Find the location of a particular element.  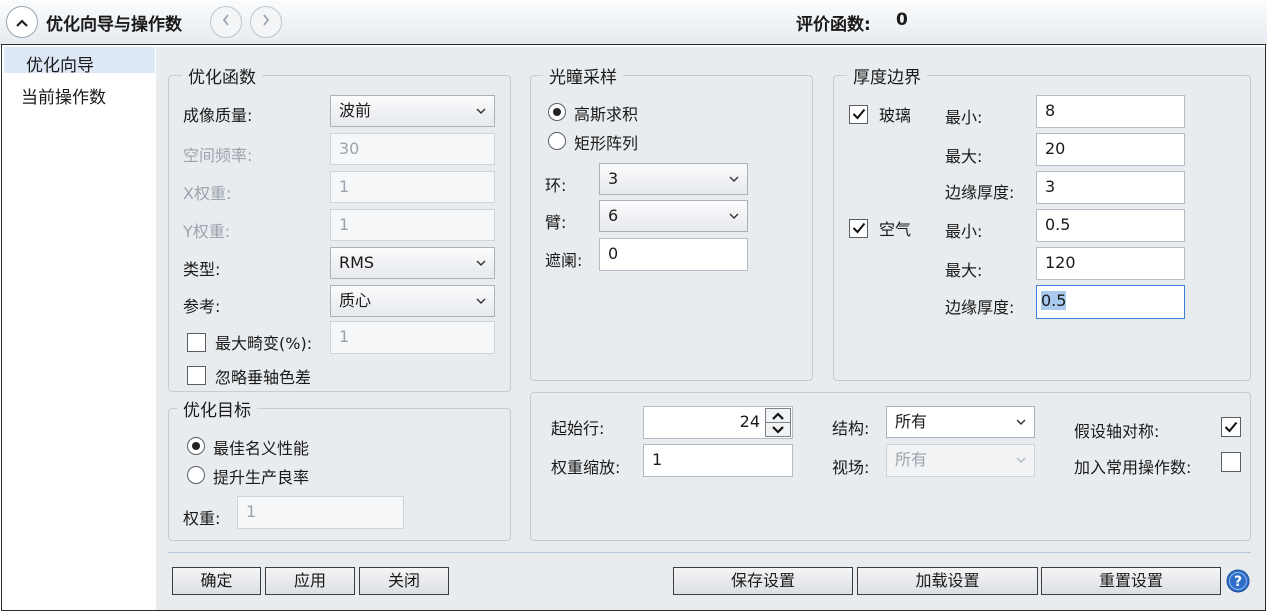

type-value: RMS is located at coordinates (357, 262).